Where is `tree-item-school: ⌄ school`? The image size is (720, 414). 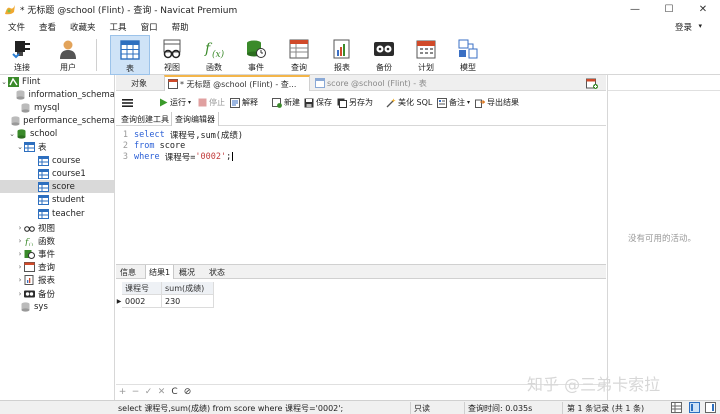
tree-item-school: ⌄ school is located at coordinates (57, 133).